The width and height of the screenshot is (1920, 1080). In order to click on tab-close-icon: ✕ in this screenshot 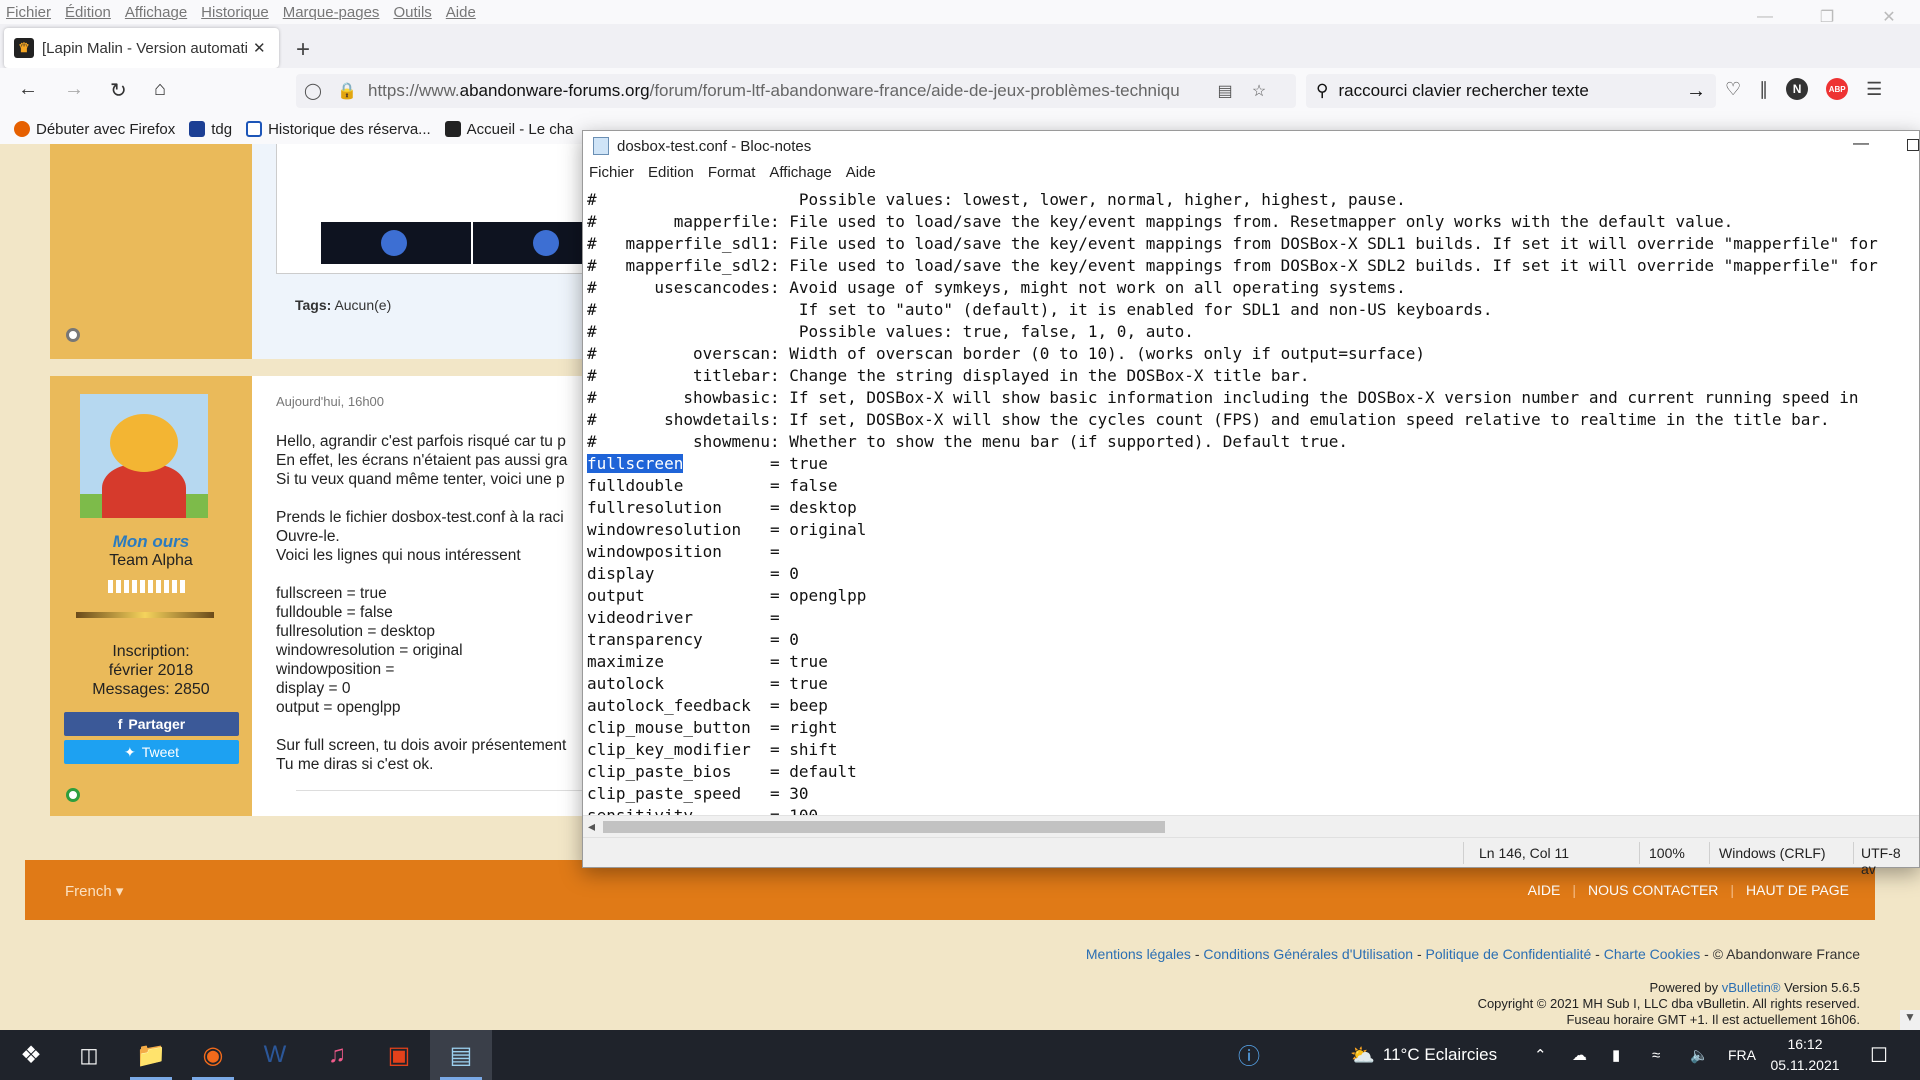, I will do `click(259, 48)`.